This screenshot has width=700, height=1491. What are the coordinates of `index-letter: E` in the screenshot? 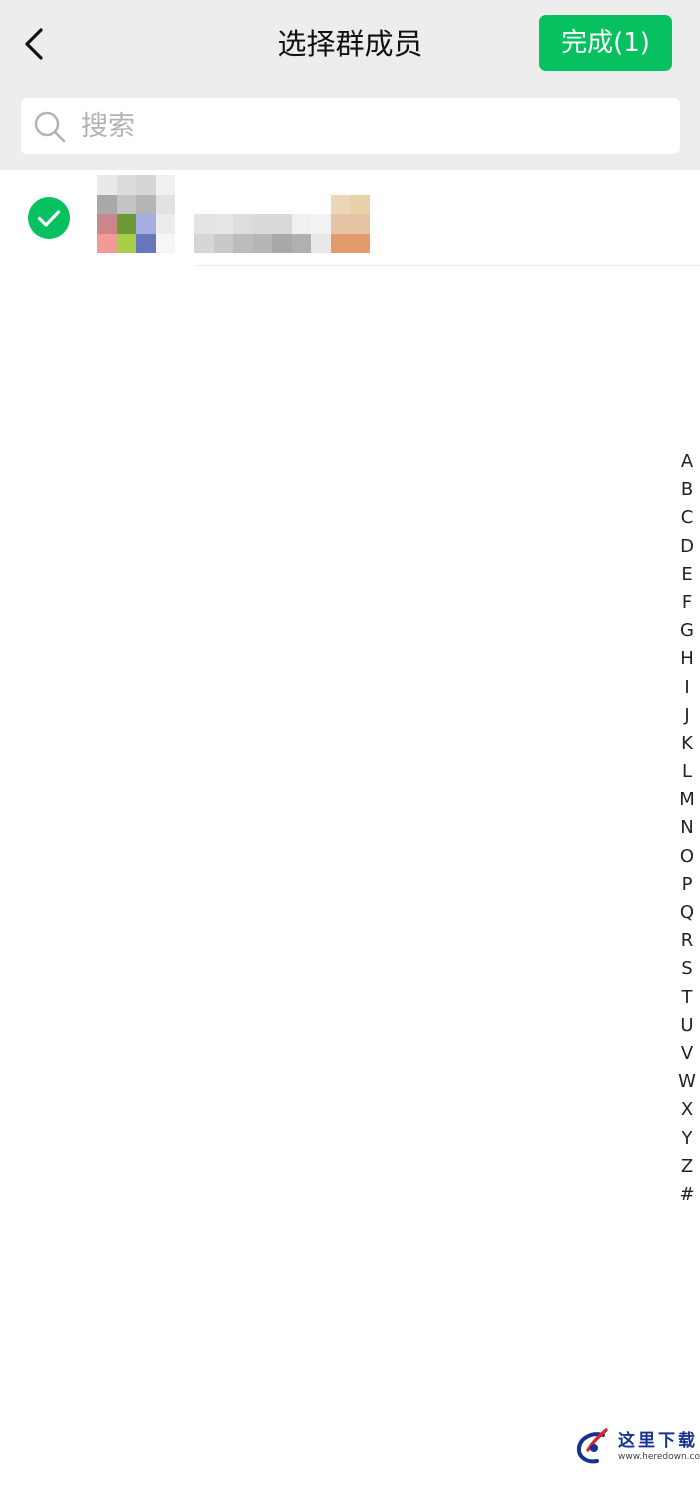 It's located at (686, 575).